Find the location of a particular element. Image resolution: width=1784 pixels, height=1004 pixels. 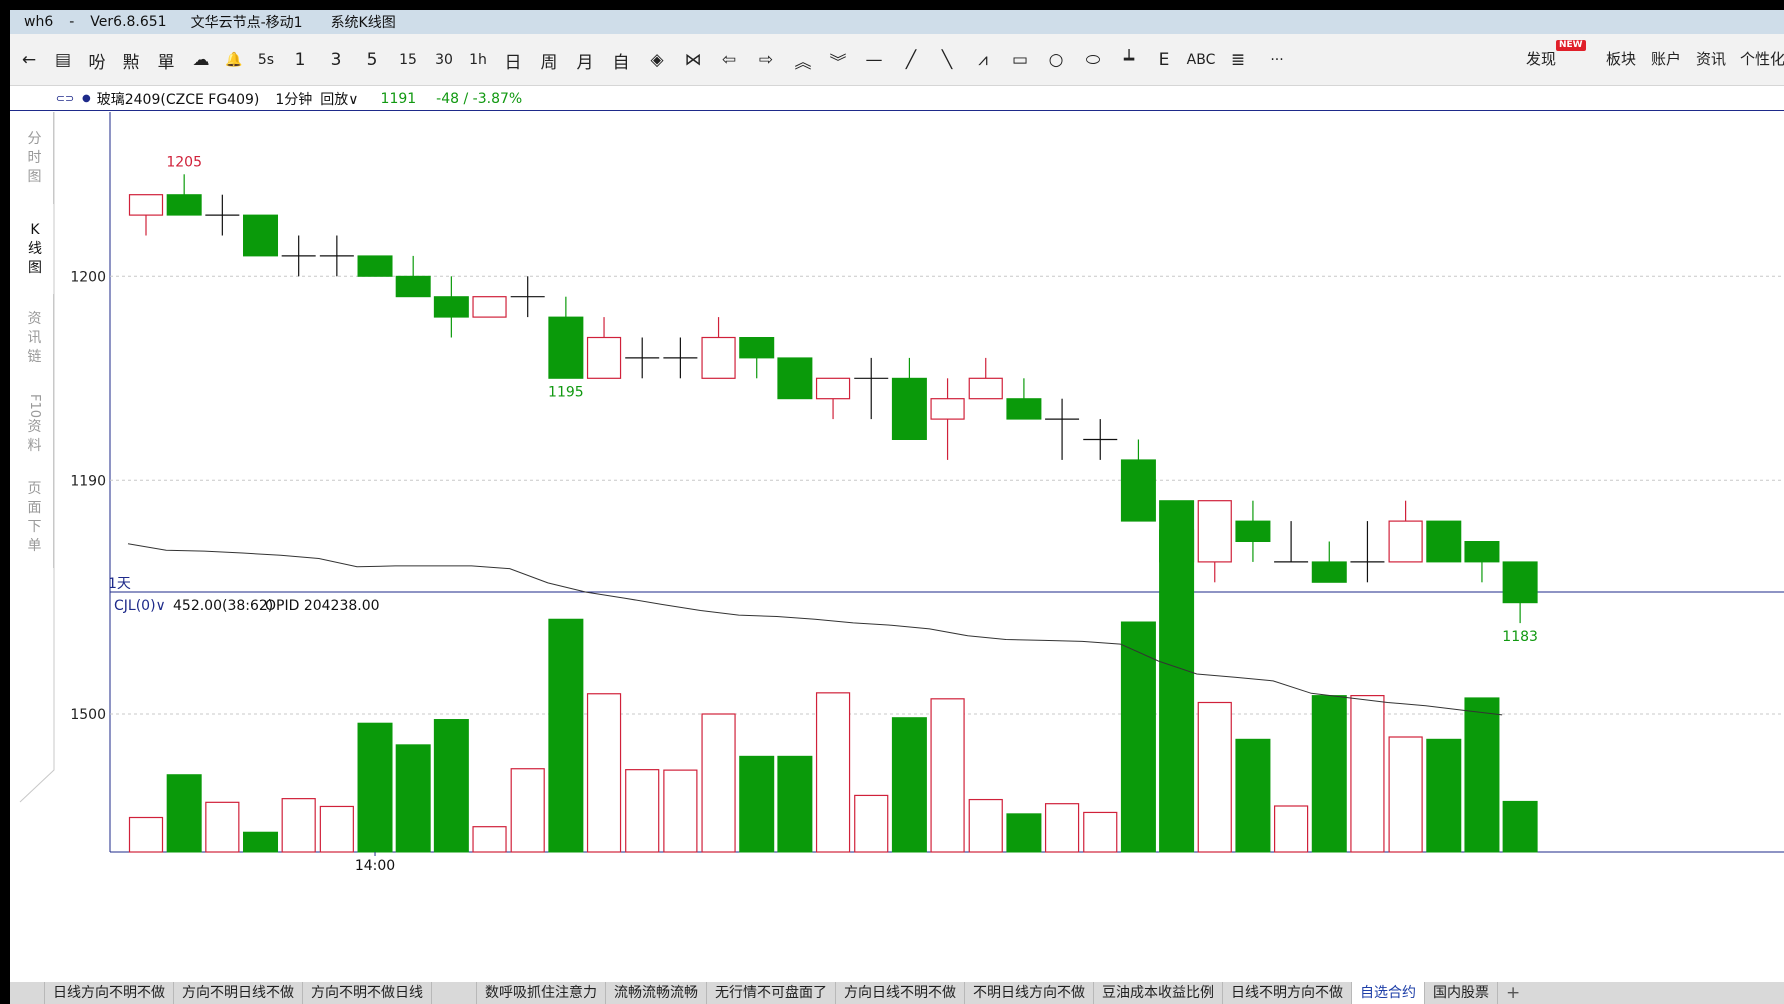

hline-icon: — is located at coordinates (874, 60).